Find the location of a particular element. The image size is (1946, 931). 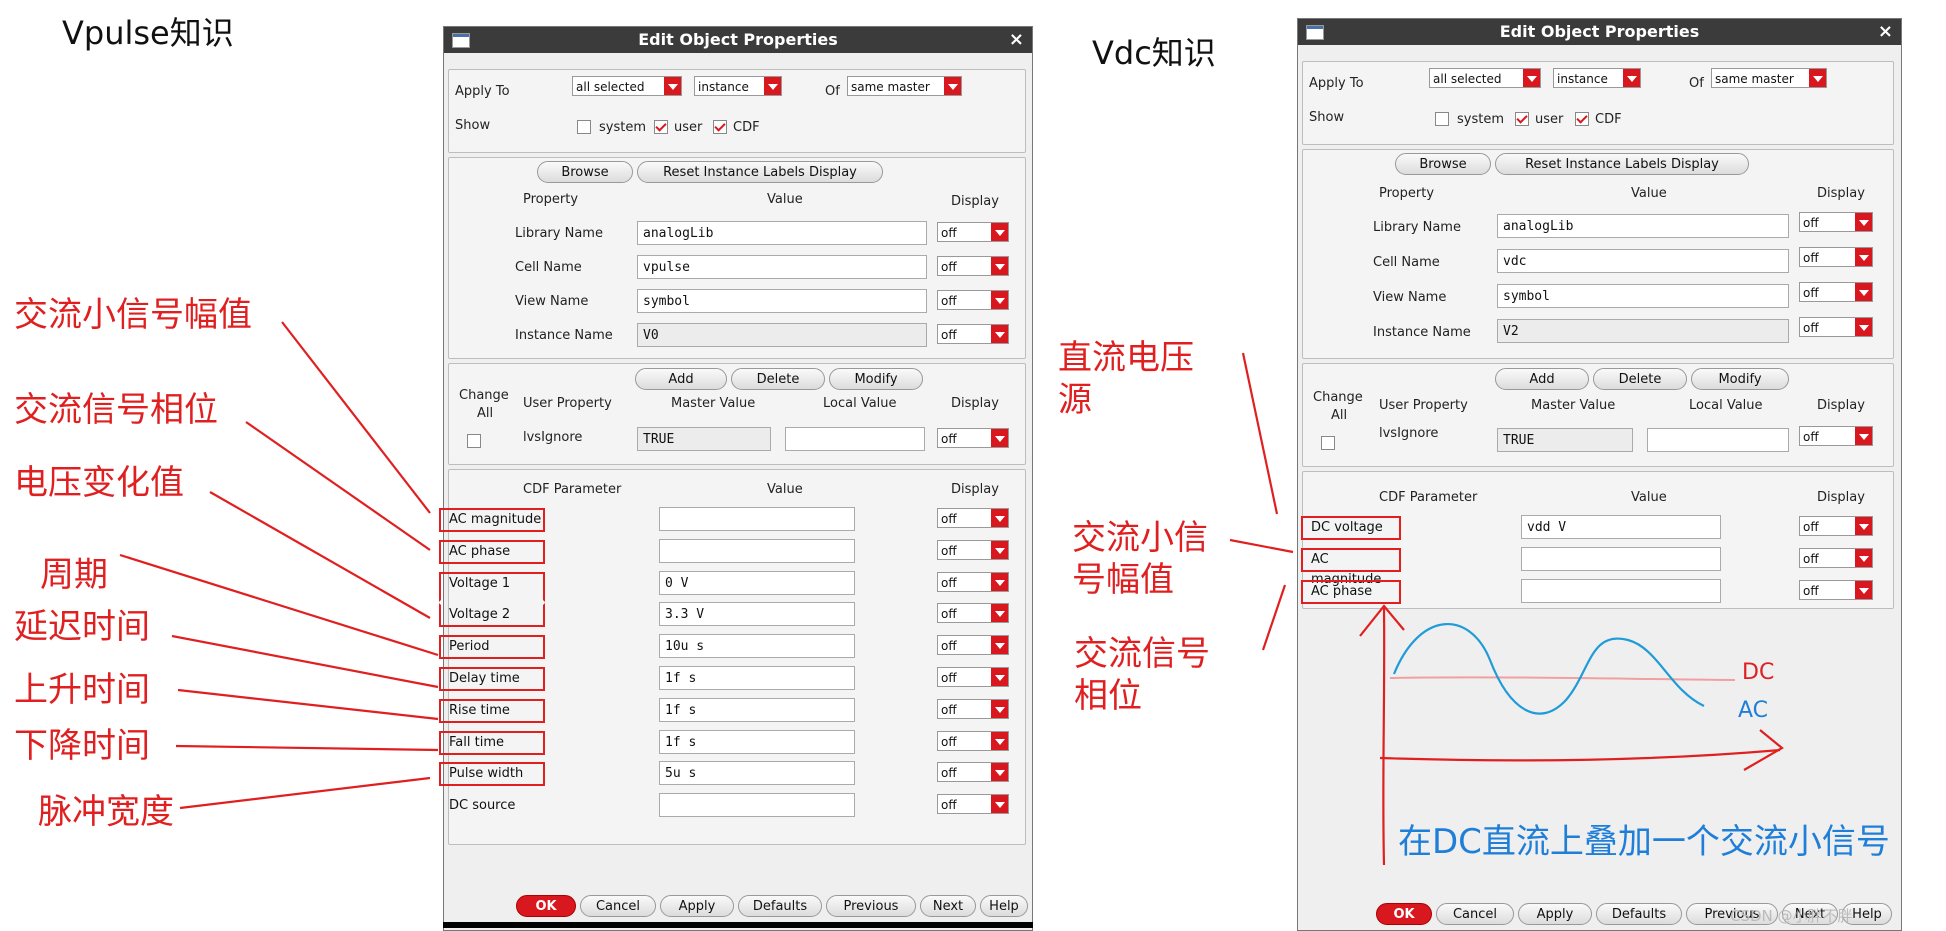

dc-level-line is located at coordinates (1562, 678).